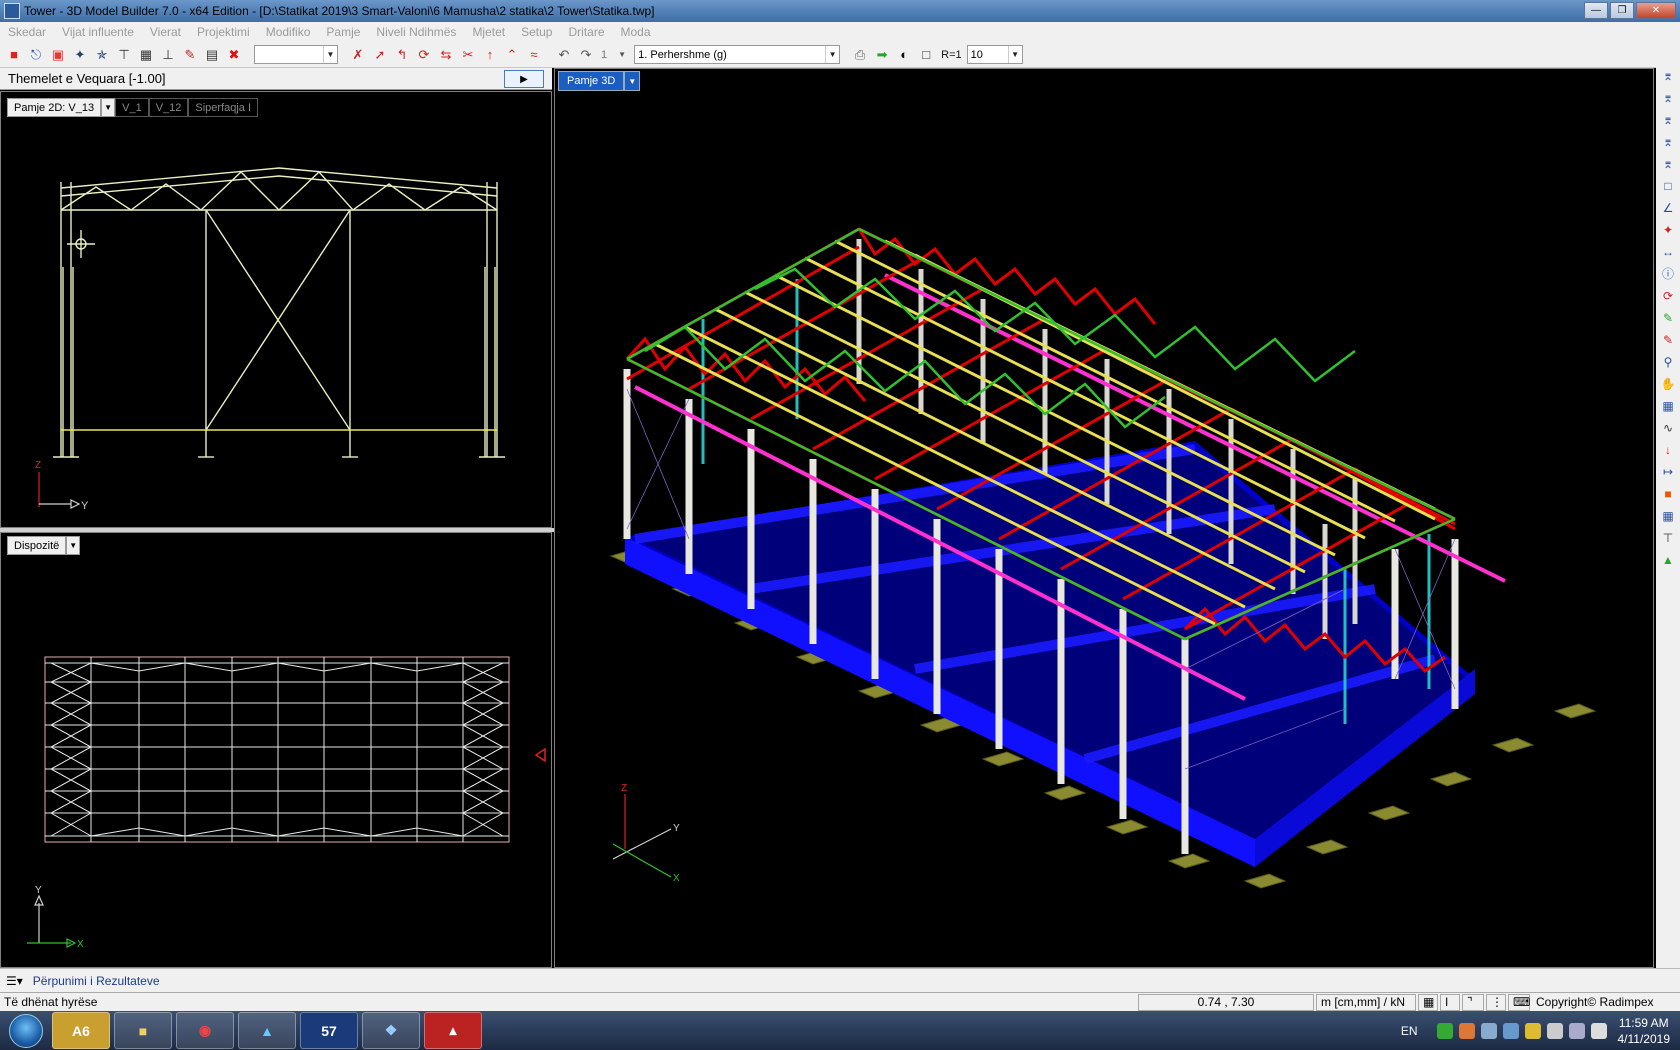 Image resolution: width=1680 pixels, height=1050 pixels. I want to click on array-icon: ≈, so click(534, 55).